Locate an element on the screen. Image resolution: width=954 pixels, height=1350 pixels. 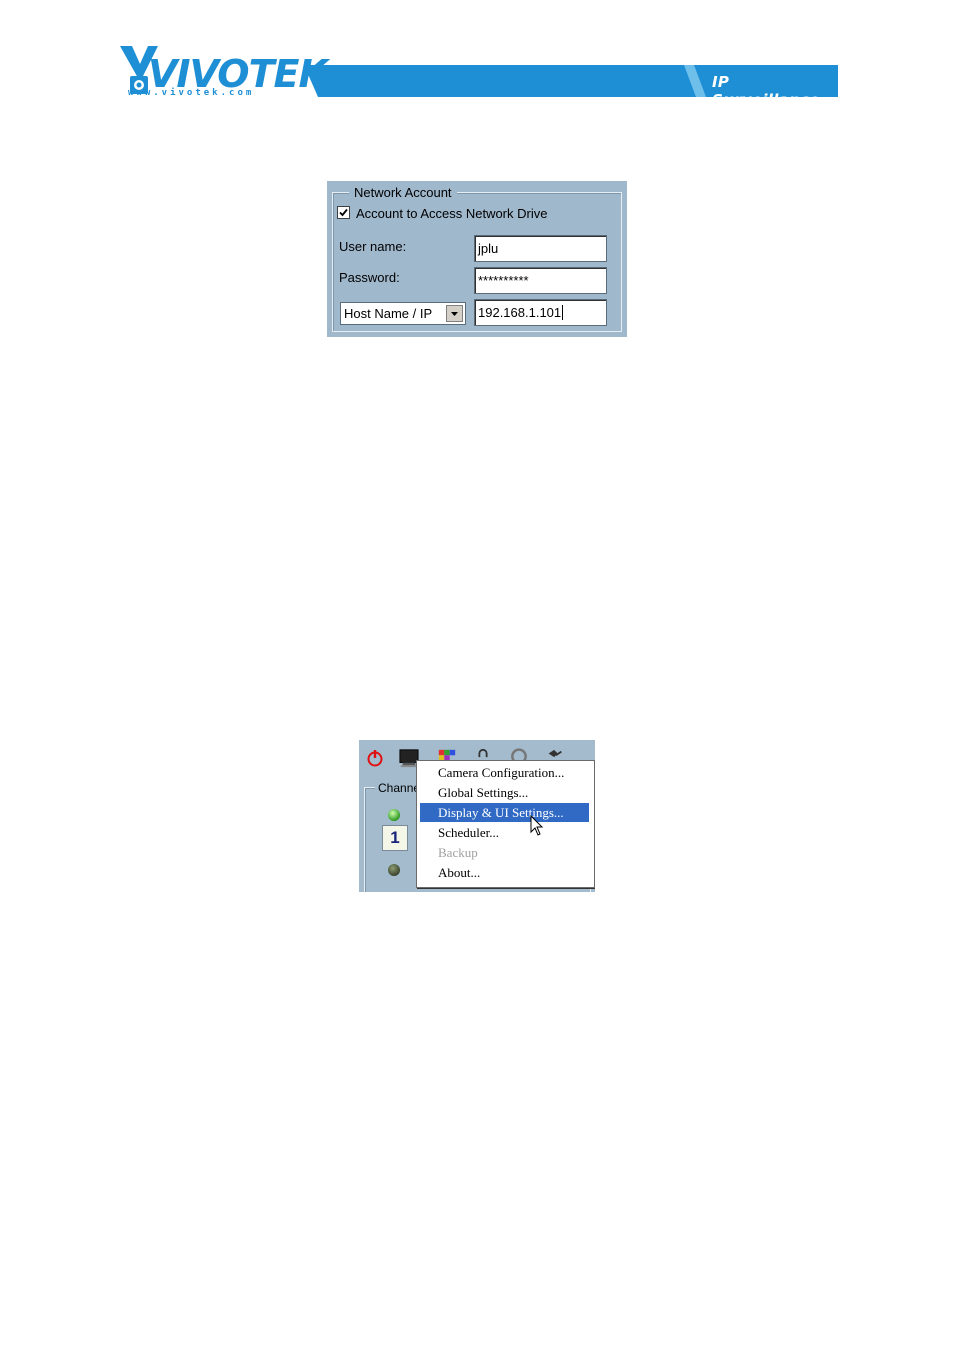
username-field: jplu is located at coordinates (540, 248).